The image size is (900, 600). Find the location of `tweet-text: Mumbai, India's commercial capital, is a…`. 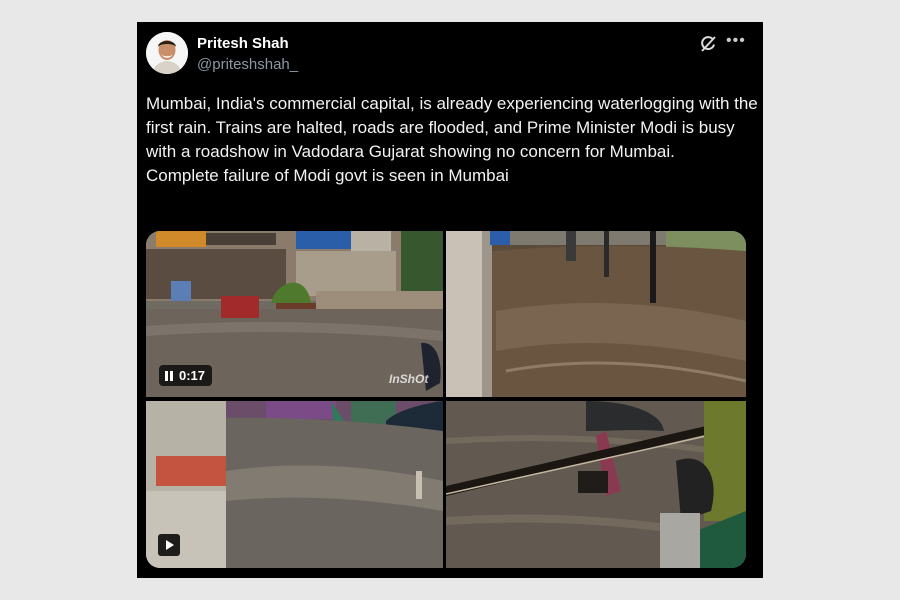

tweet-text: Mumbai, India's commercial capital, is a… is located at coordinates (452, 139).